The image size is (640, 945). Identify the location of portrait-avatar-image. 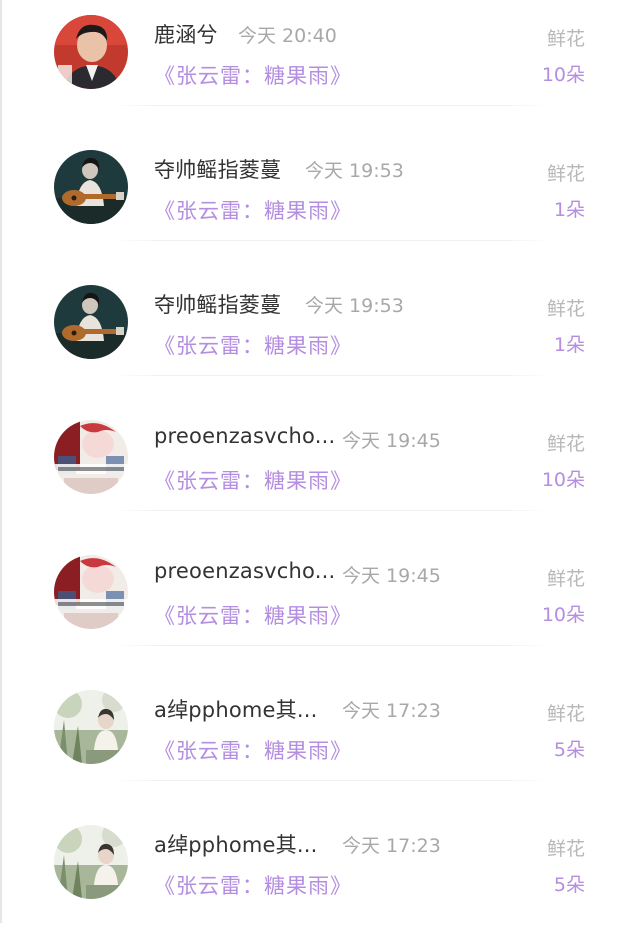
(91, 52).